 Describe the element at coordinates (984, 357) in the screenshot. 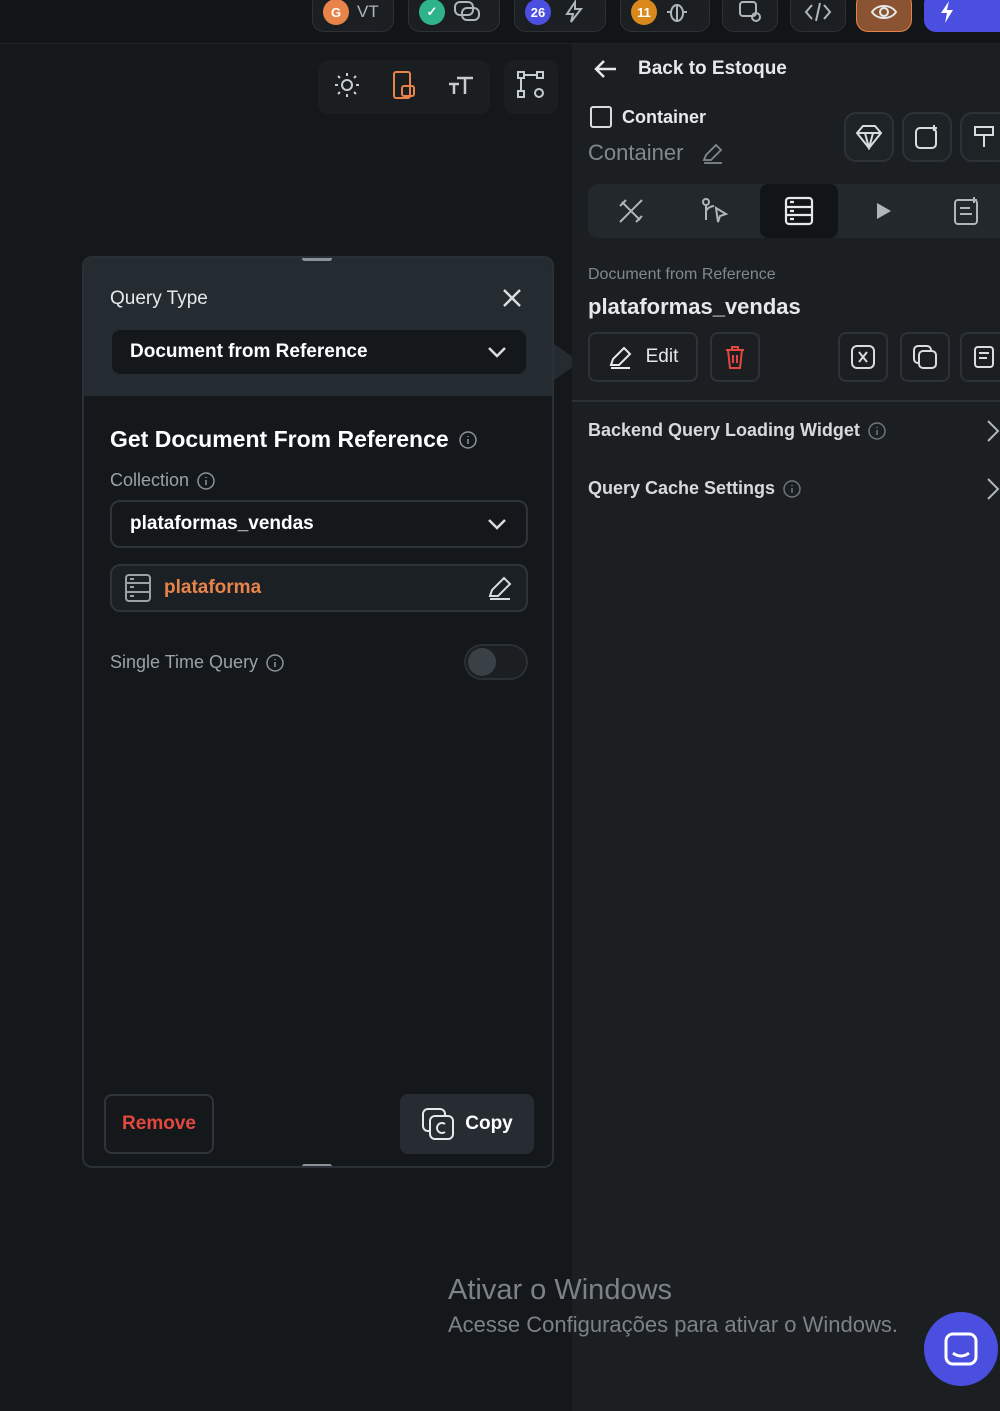

I see `paste-icon` at that location.